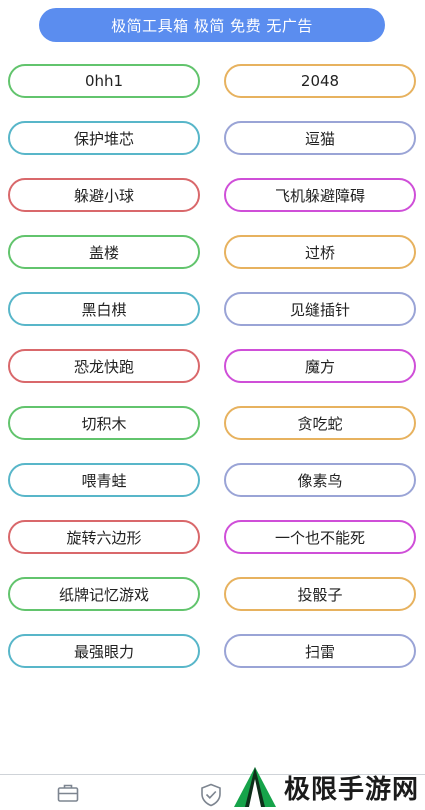  I want to click on toolbox-icon, so click(68, 795).